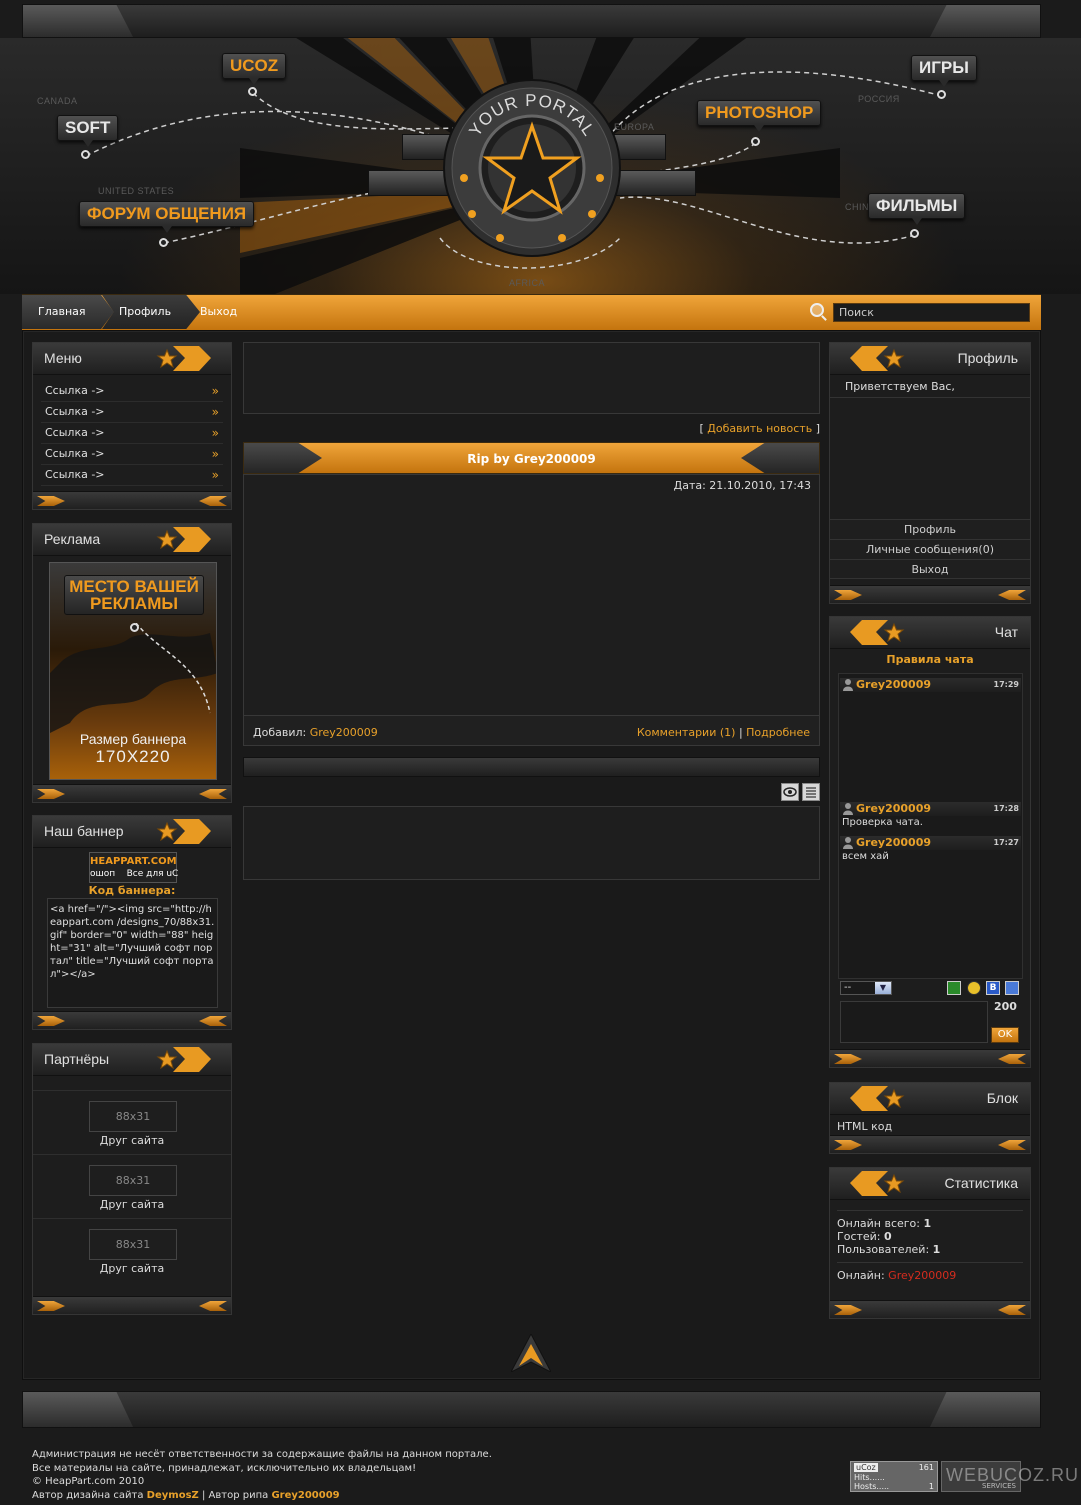  I want to click on html-block-footer, so click(930, 1144).